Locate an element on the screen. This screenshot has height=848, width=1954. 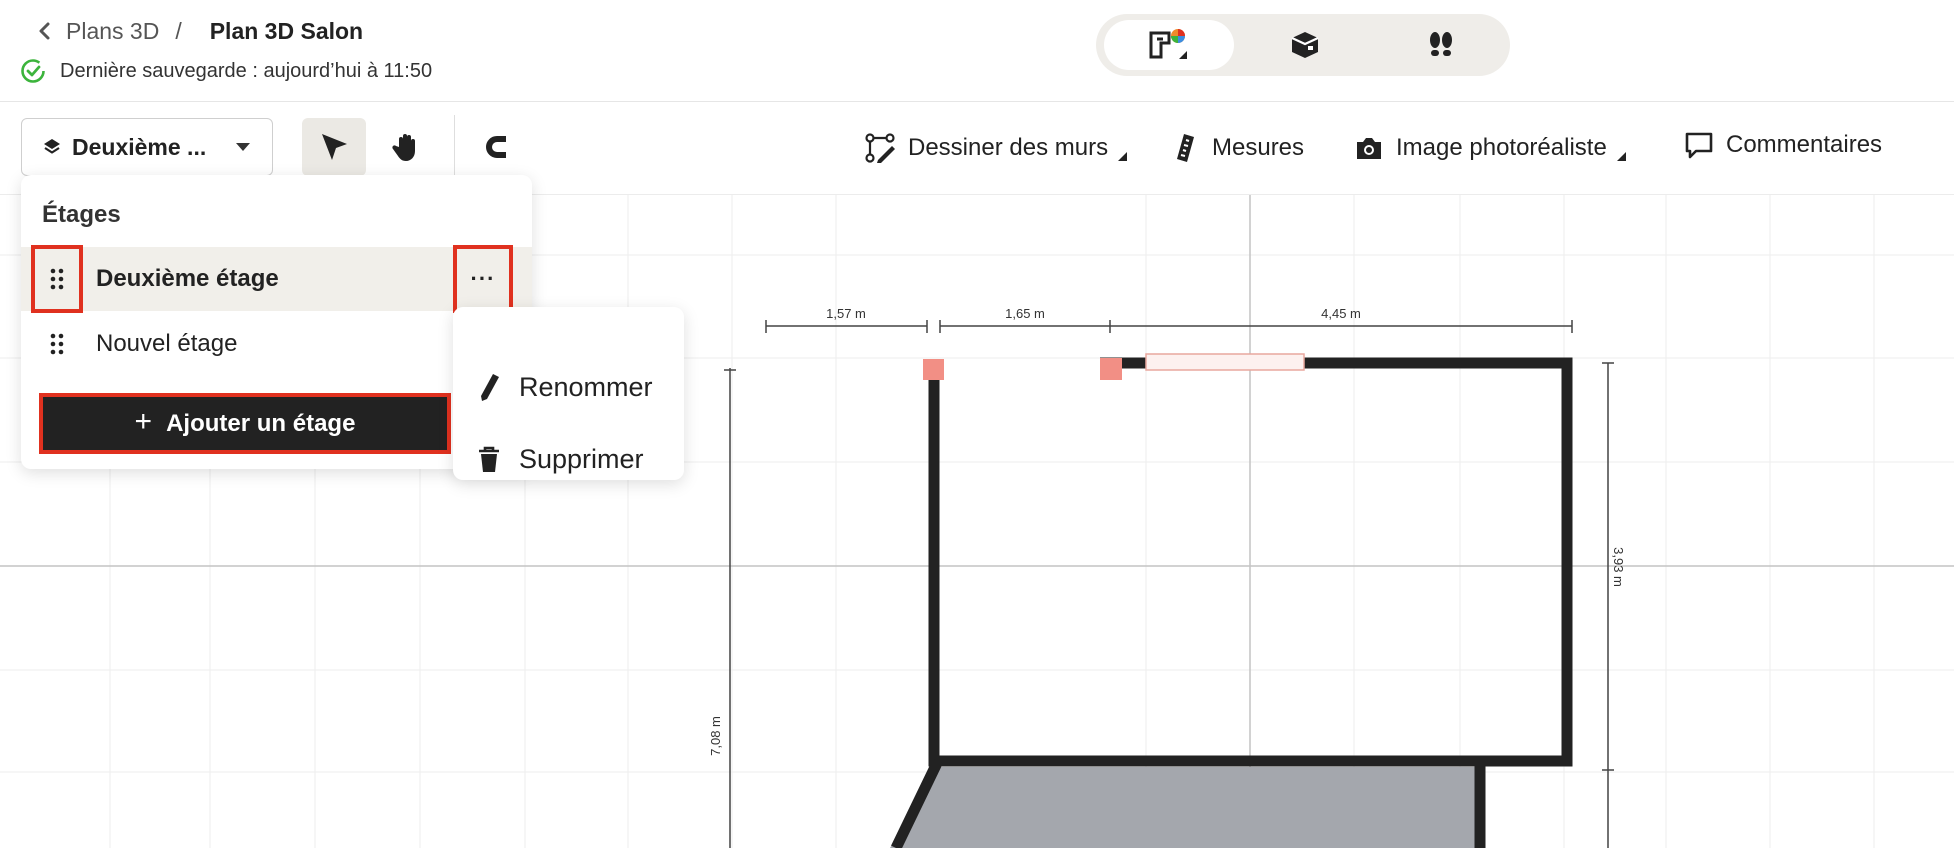
draw-walls-label: Dessiner des murs is located at coordinates (1008, 147).